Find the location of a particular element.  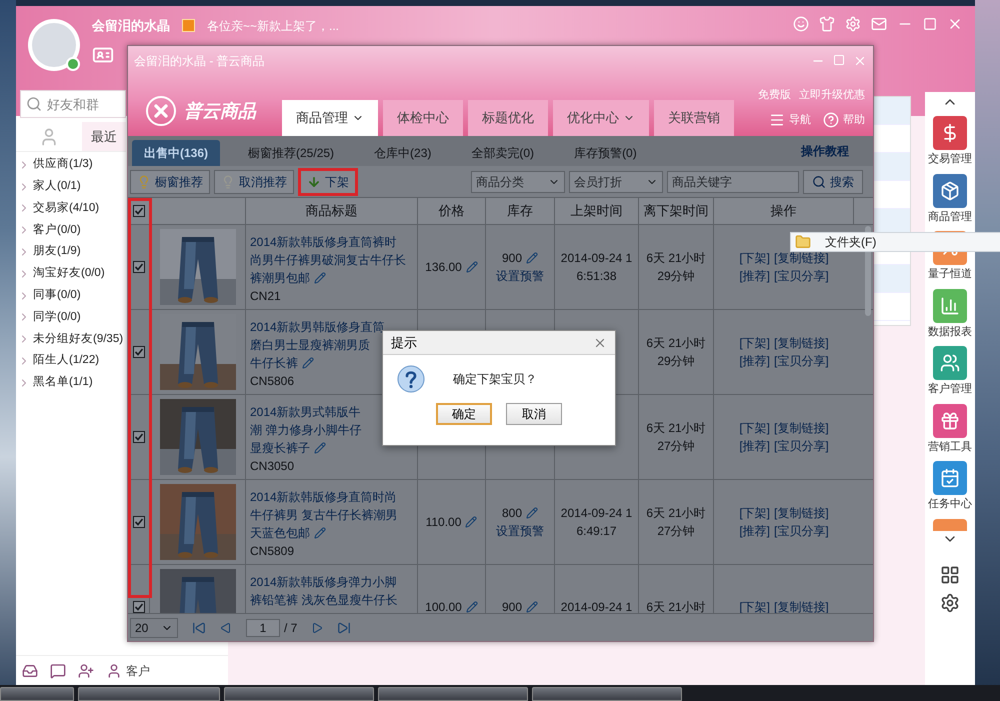

context-menu-item: 文件夹(F) is located at coordinates (895, 242).